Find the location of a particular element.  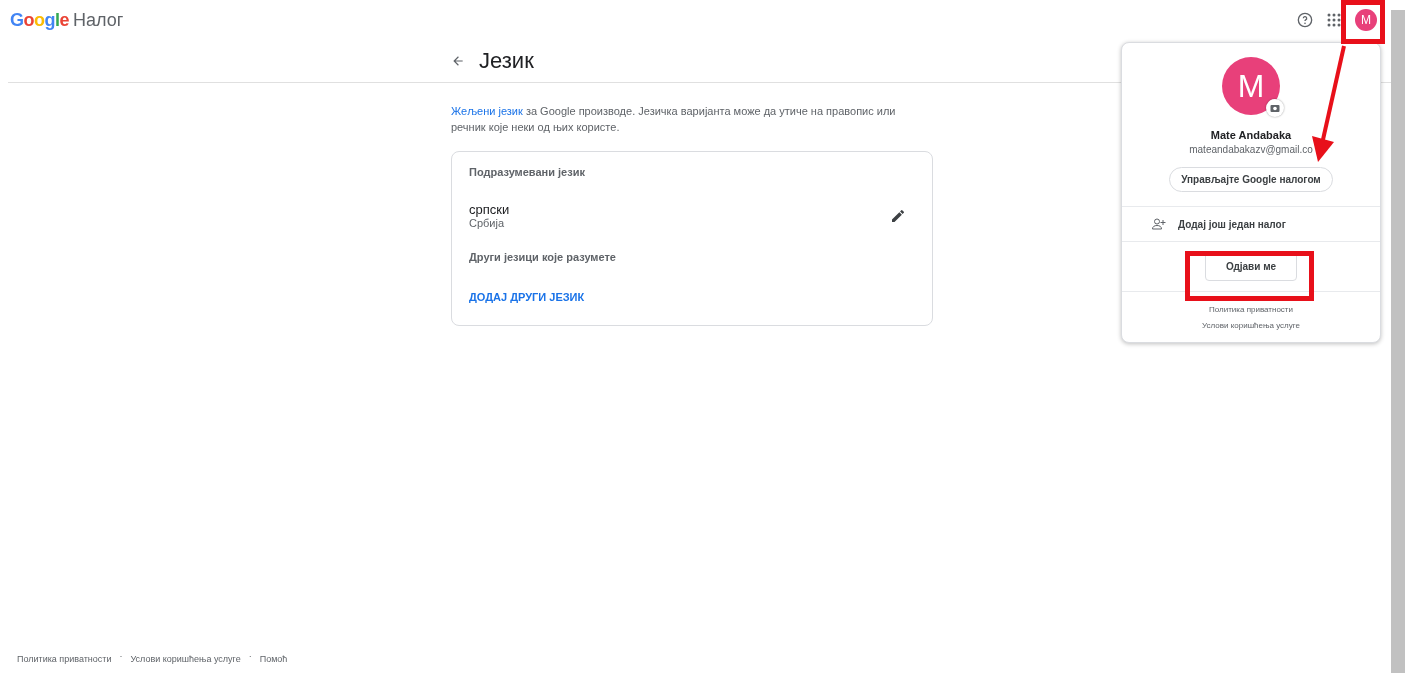

account-avatar: M is located at coordinates (1366, 20).